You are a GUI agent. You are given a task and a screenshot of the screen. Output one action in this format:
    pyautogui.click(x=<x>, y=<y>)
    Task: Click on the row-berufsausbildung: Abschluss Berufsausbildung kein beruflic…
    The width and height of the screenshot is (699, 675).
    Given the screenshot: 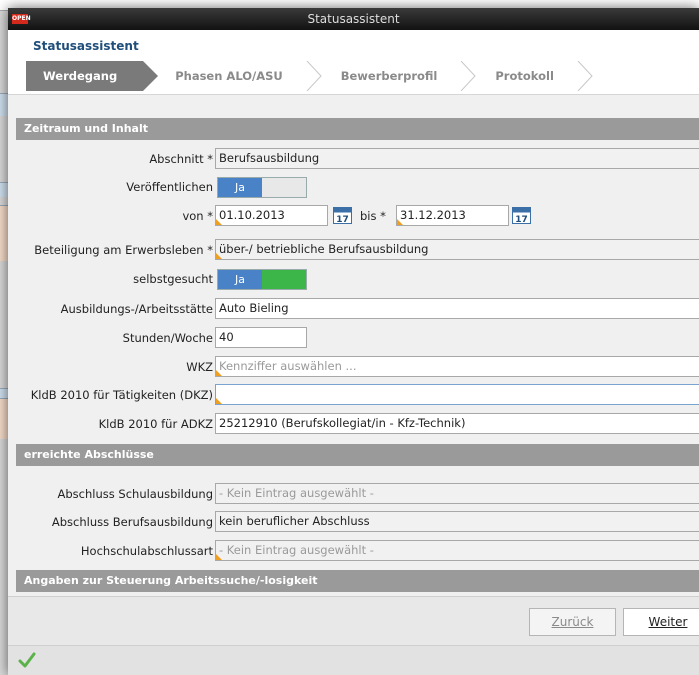 What is the action you would take?
    pyautogui.click(x=353, y=522)
    